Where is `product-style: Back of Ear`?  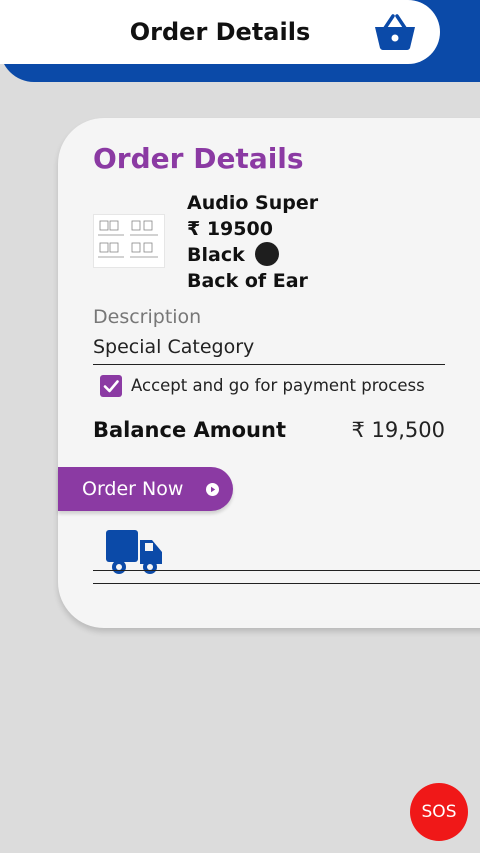
product-style: Back of Ear is located at coordinates (247, 281).